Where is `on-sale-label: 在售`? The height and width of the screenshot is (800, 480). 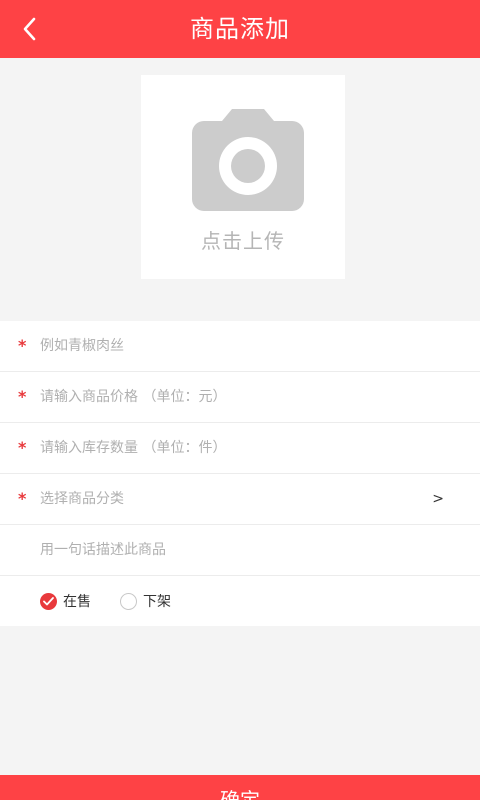
on-sale-label: 在售 is located at coordinates (77, 602).